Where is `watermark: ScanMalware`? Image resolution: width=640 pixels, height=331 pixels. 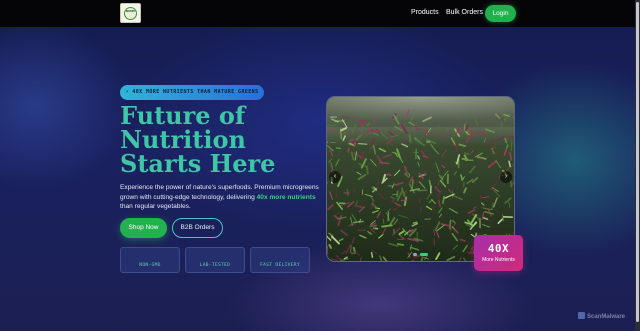
watermark: ScanMalware is located at coordinates (606, 317).